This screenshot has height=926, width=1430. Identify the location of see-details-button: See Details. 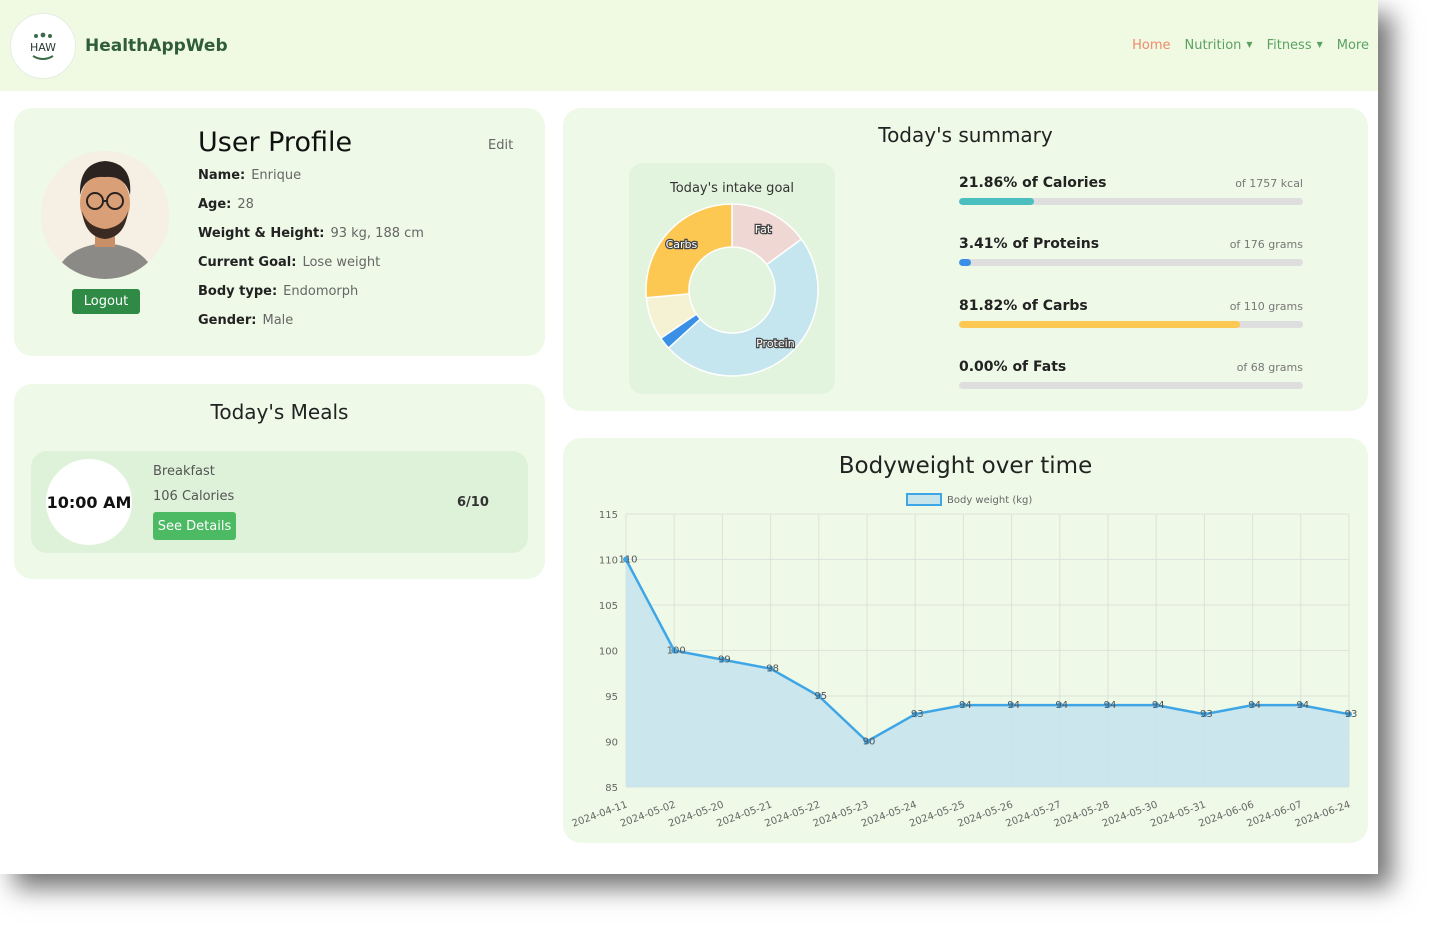
(194, 526).